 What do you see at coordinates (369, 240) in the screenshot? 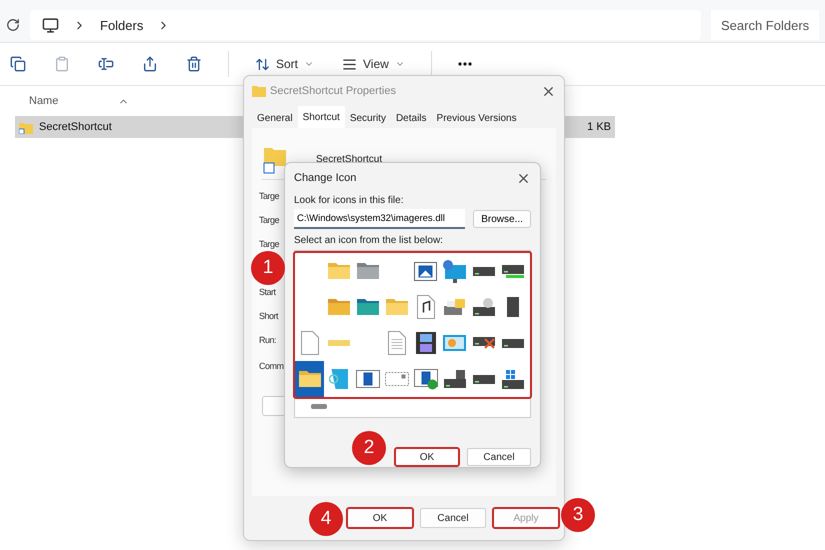
I see `field-label: Select an icon from the list below:` at bounding box center [369, 240].